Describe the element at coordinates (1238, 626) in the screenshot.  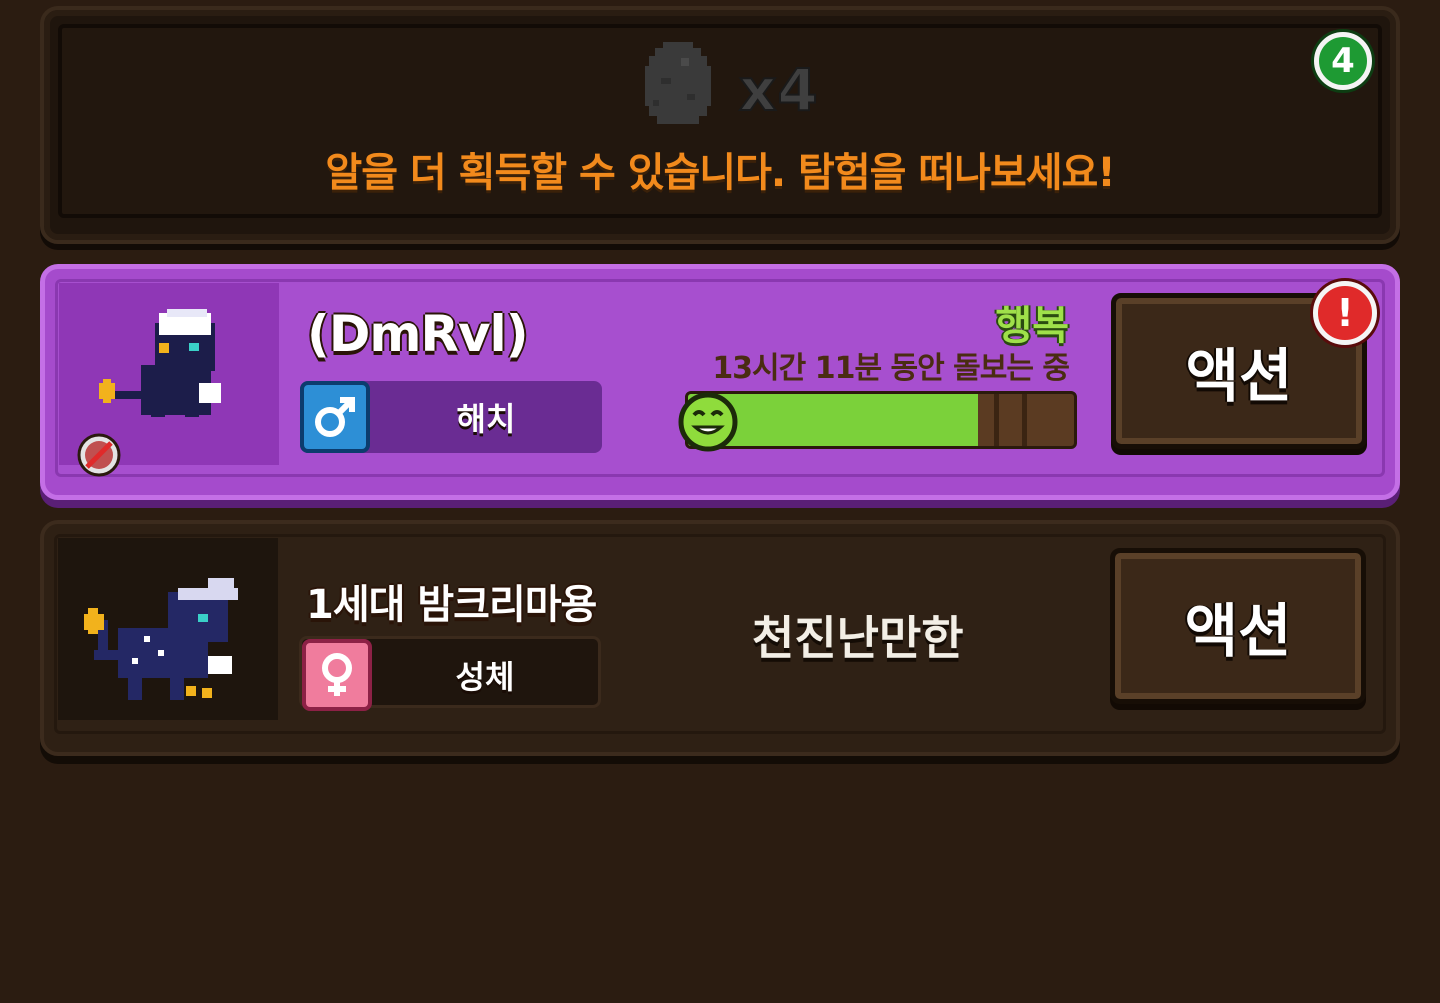
I see `action-button: 액션` at that location.